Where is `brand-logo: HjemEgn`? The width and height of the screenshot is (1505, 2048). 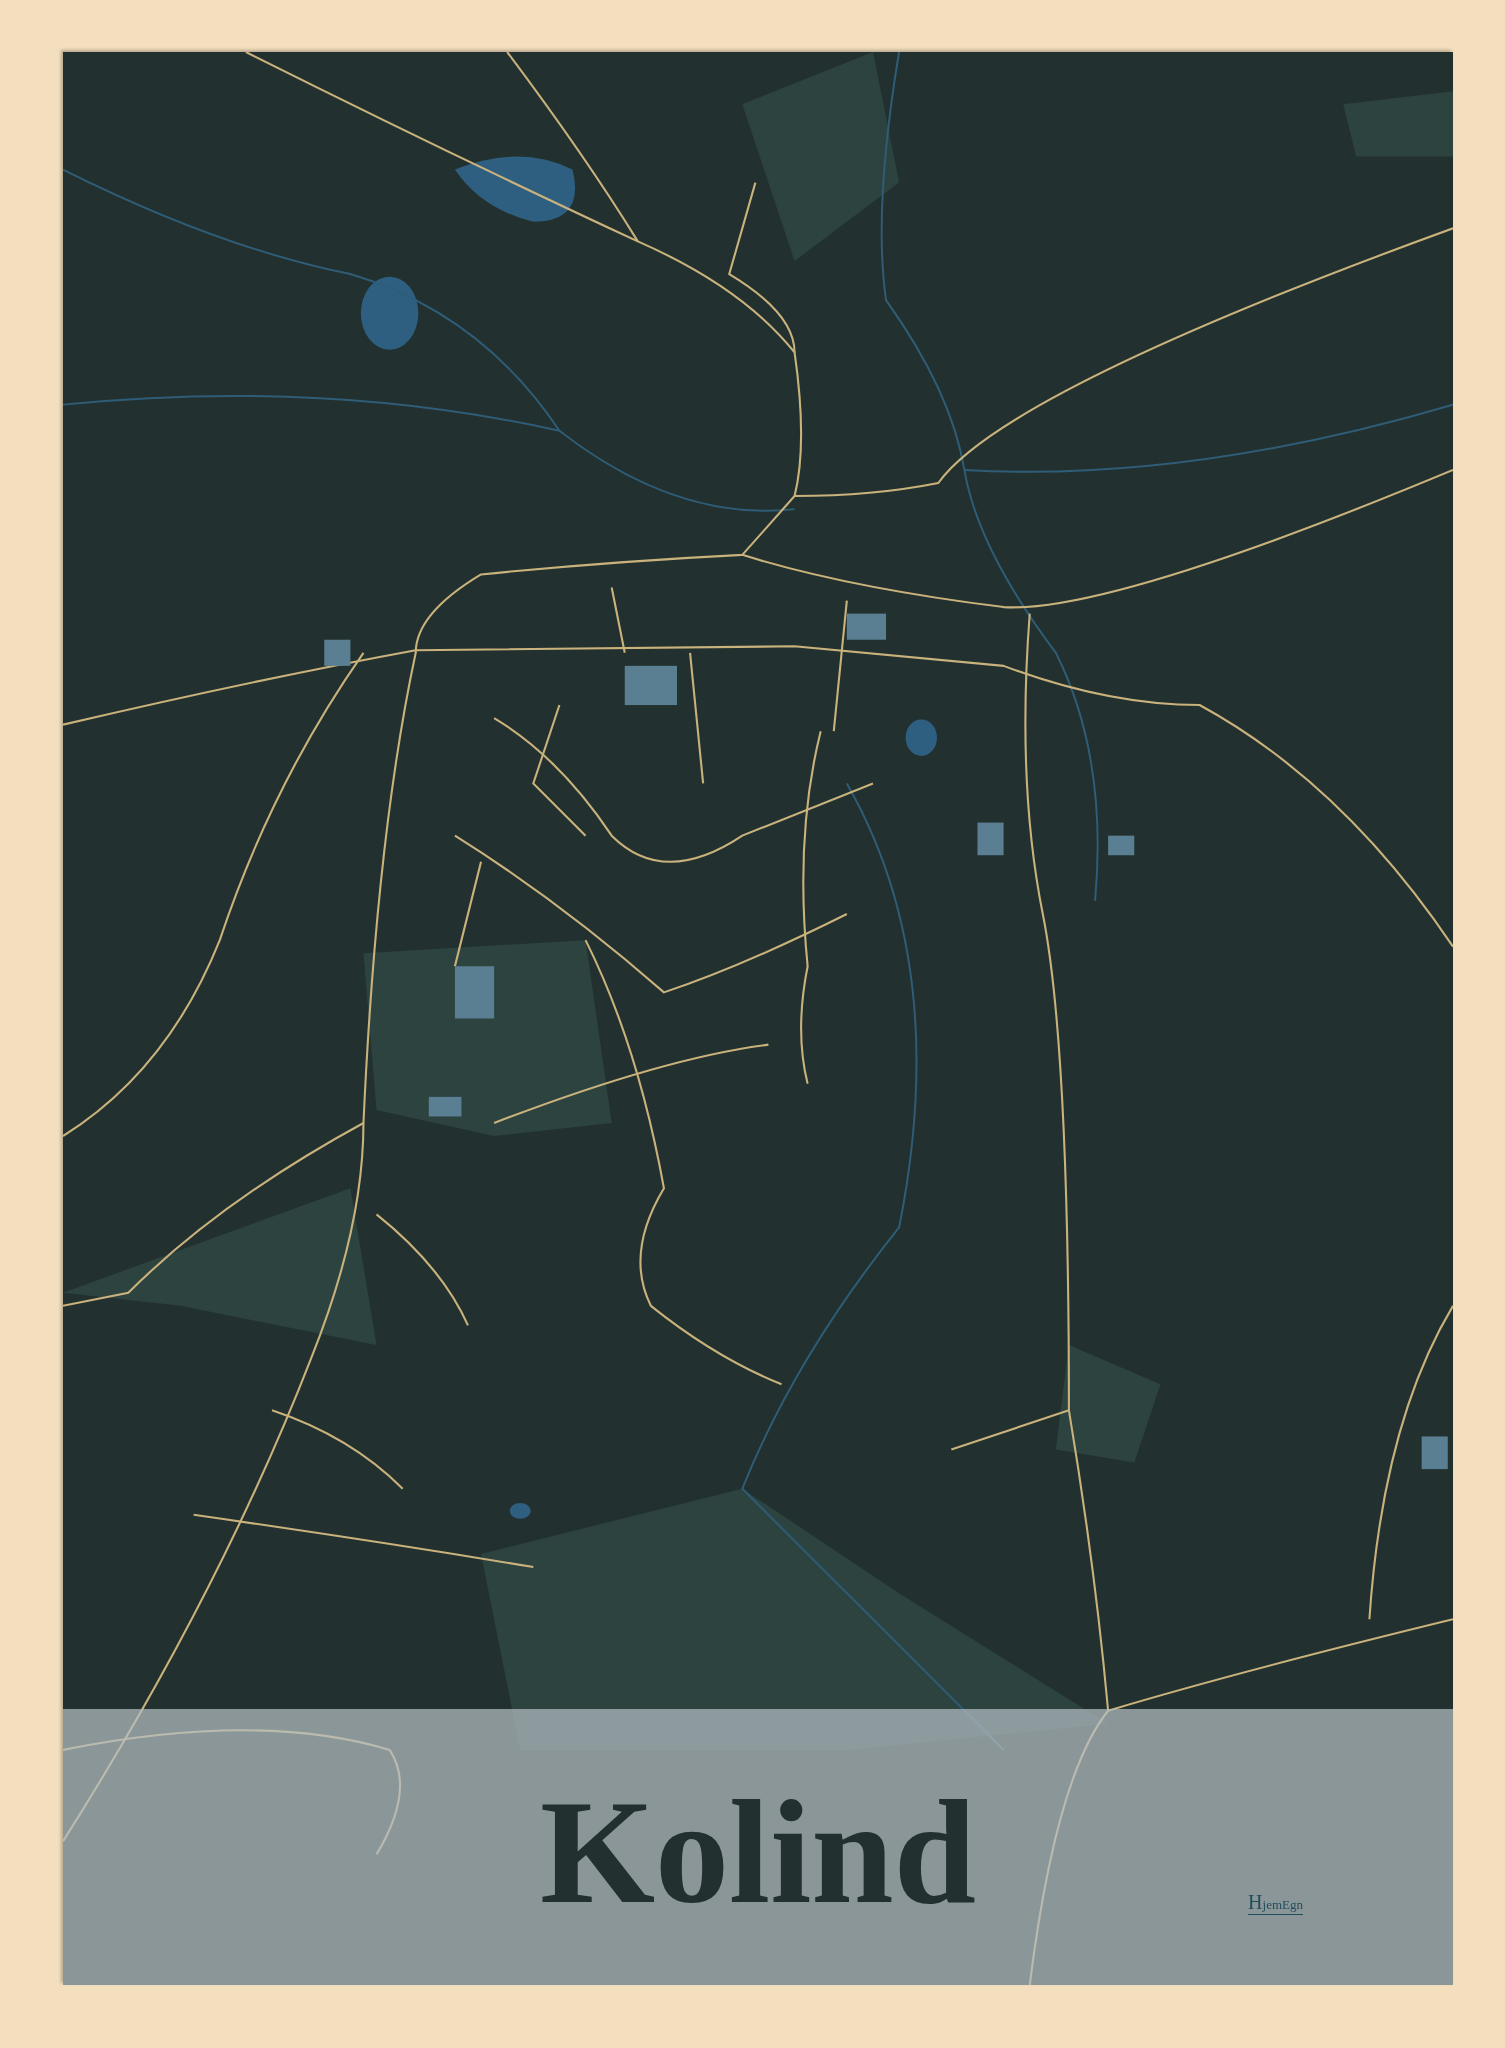 brand-logo: HjemEgn is located at coordinates (1275, 1903).